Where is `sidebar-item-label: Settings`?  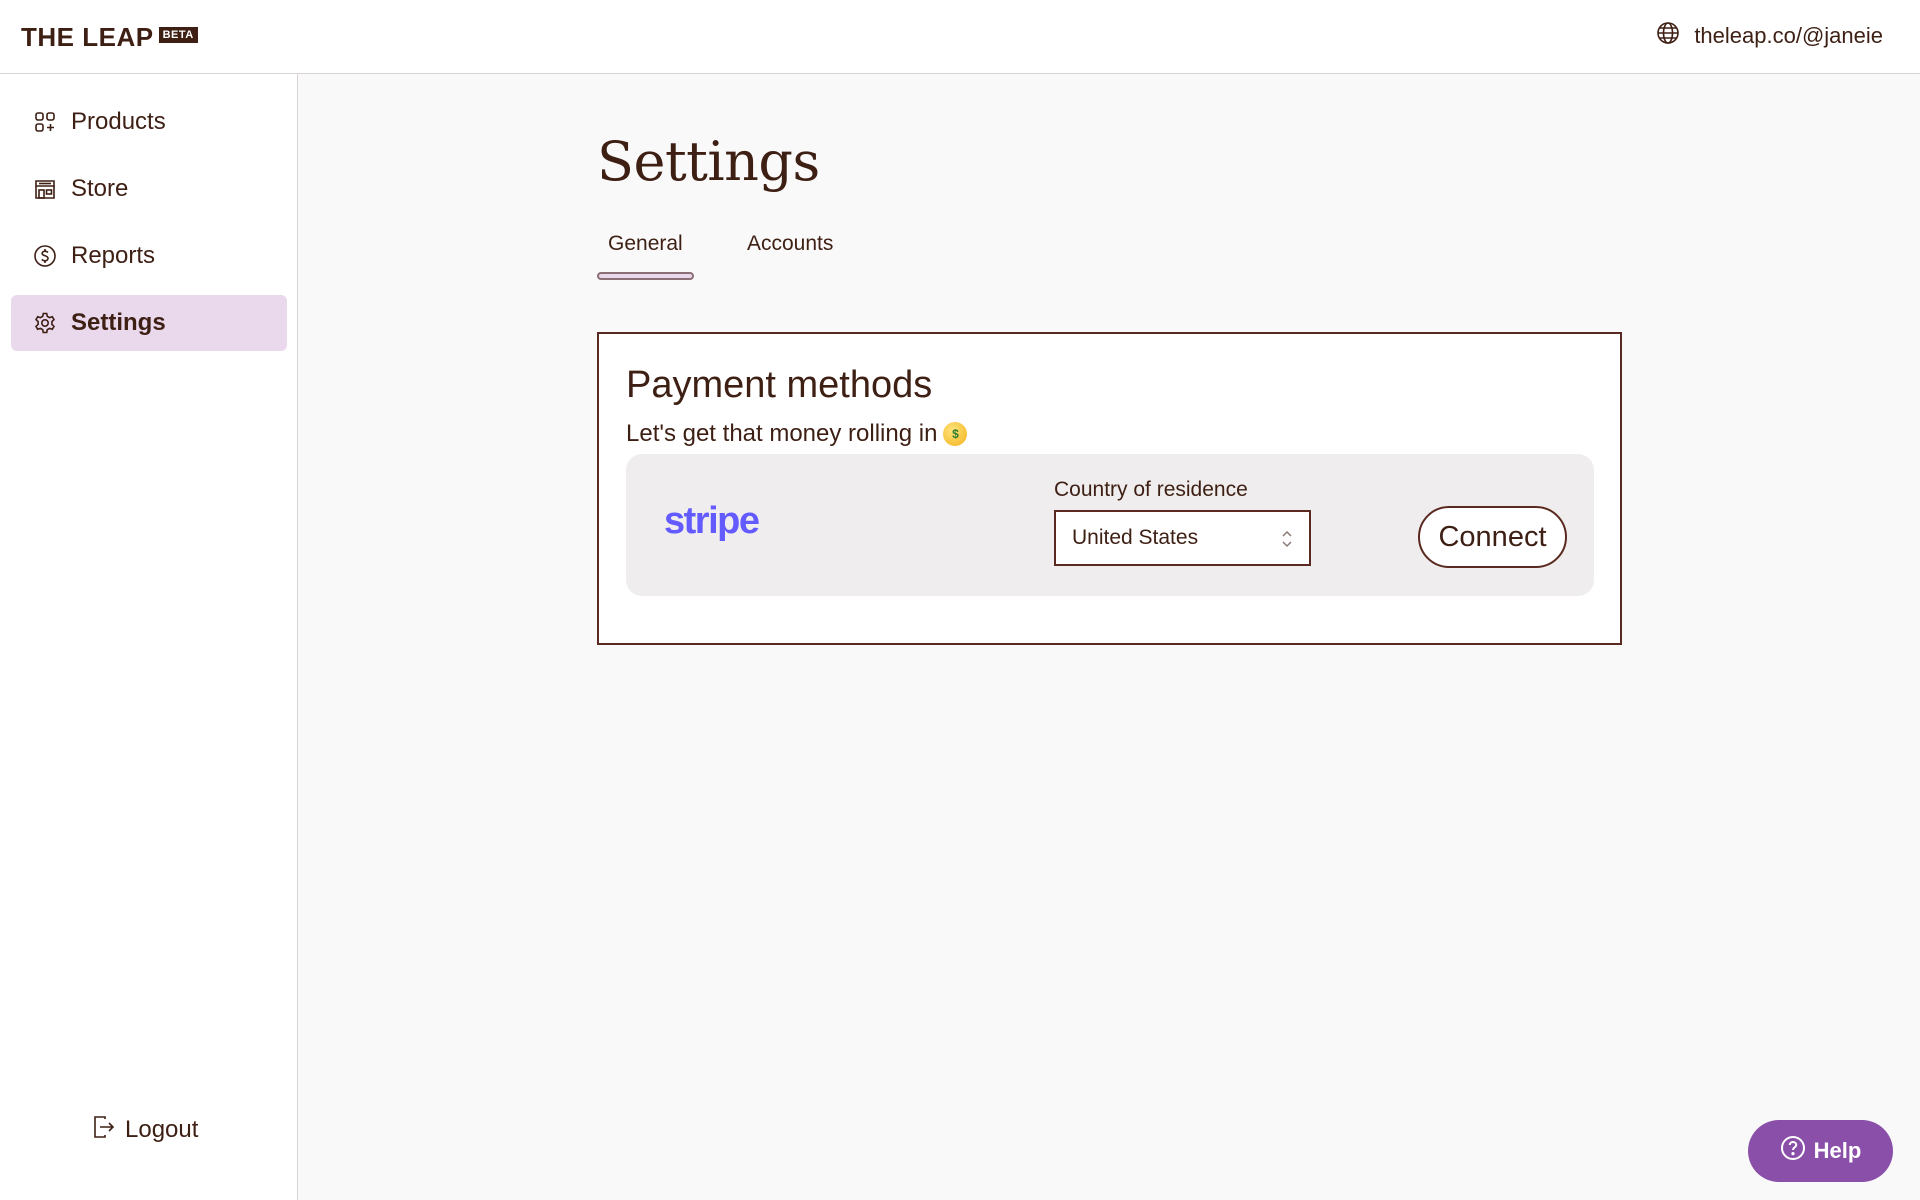 sidebar-item-label: Settings is located at coordinates (118, 322).